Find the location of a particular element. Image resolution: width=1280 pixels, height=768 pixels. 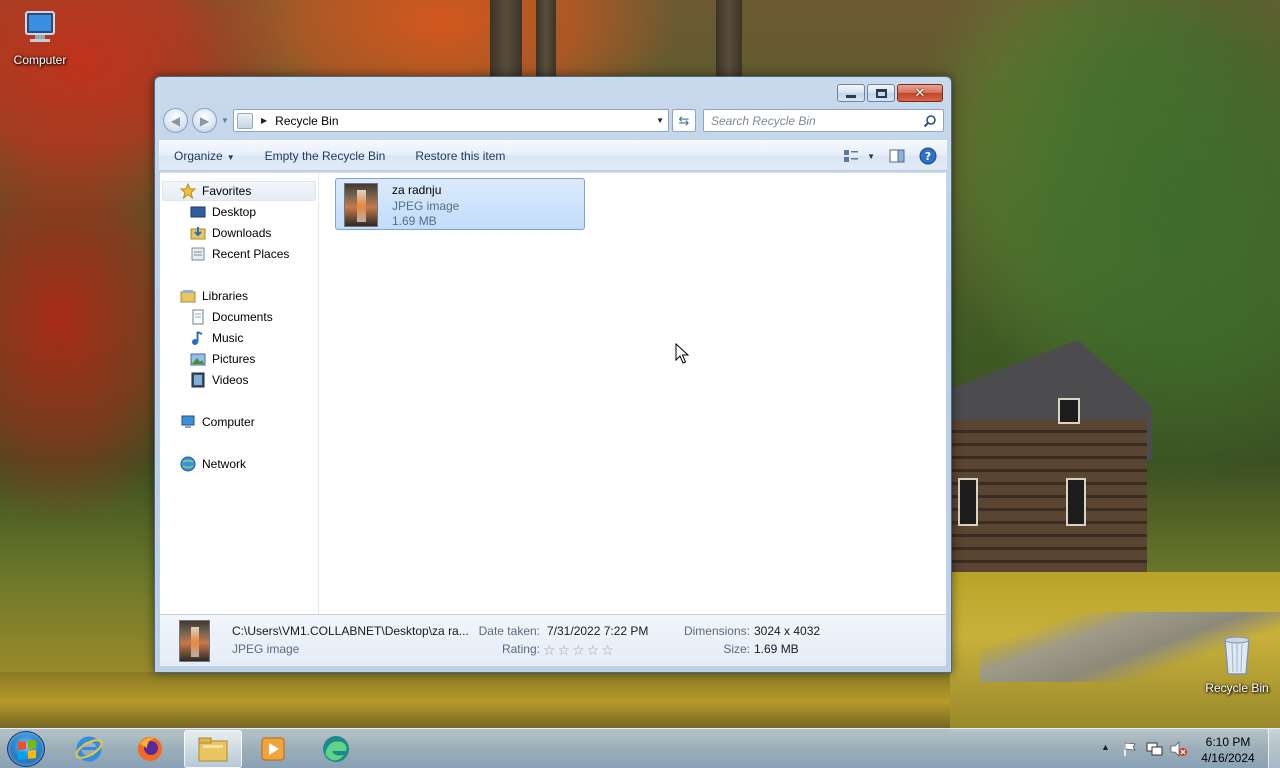

organize-button: Organize ▼ is located at coordinates (204, 156).